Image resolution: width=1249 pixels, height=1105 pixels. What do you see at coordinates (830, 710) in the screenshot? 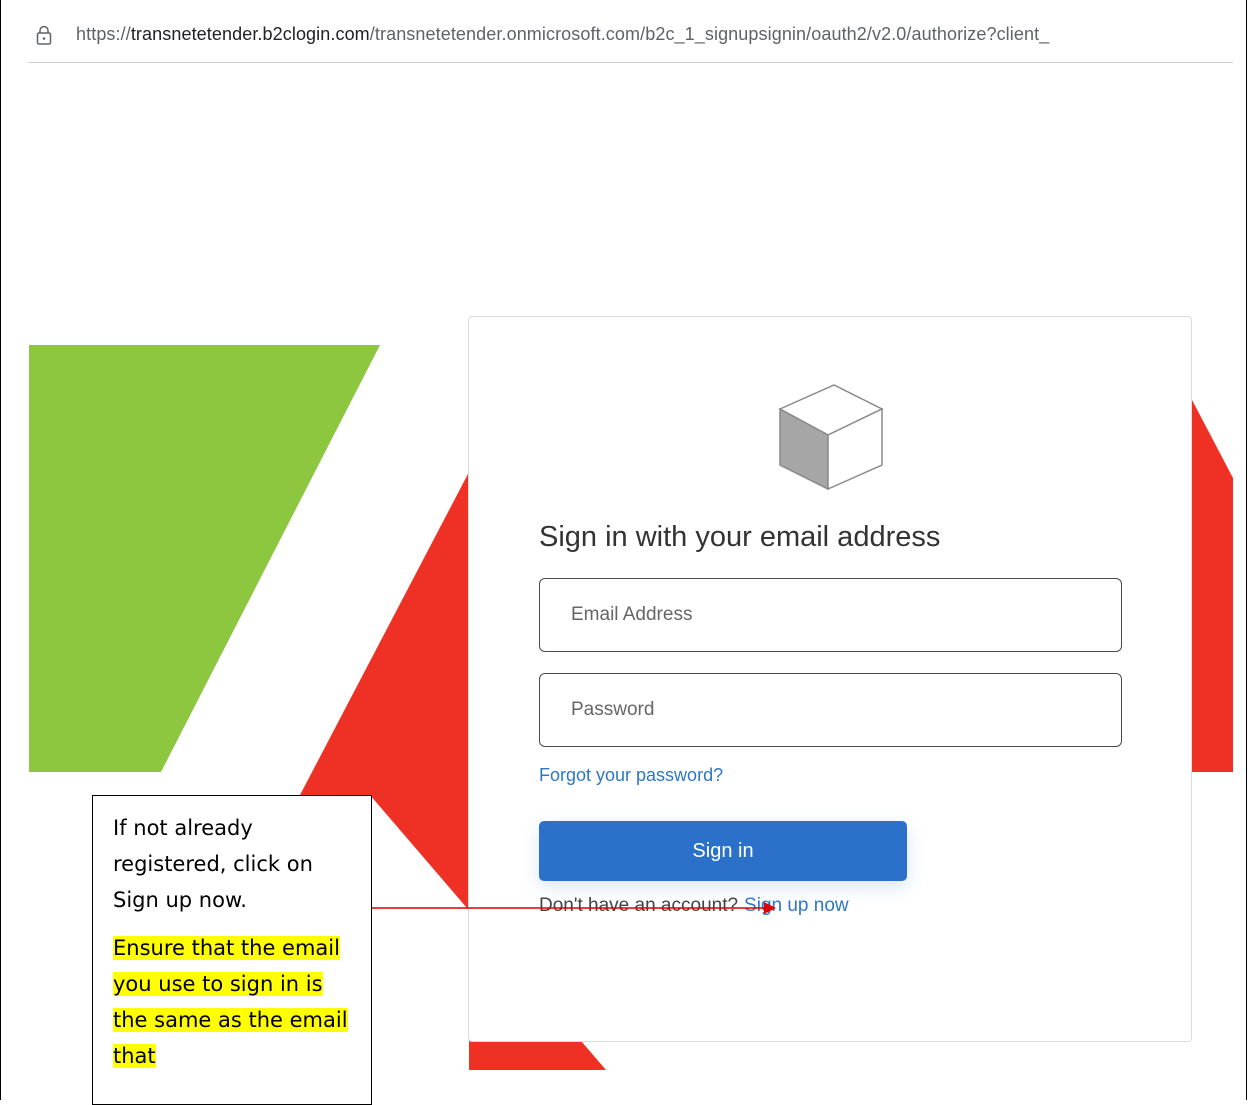
I see `password-field` at bounding box center [830, 710].